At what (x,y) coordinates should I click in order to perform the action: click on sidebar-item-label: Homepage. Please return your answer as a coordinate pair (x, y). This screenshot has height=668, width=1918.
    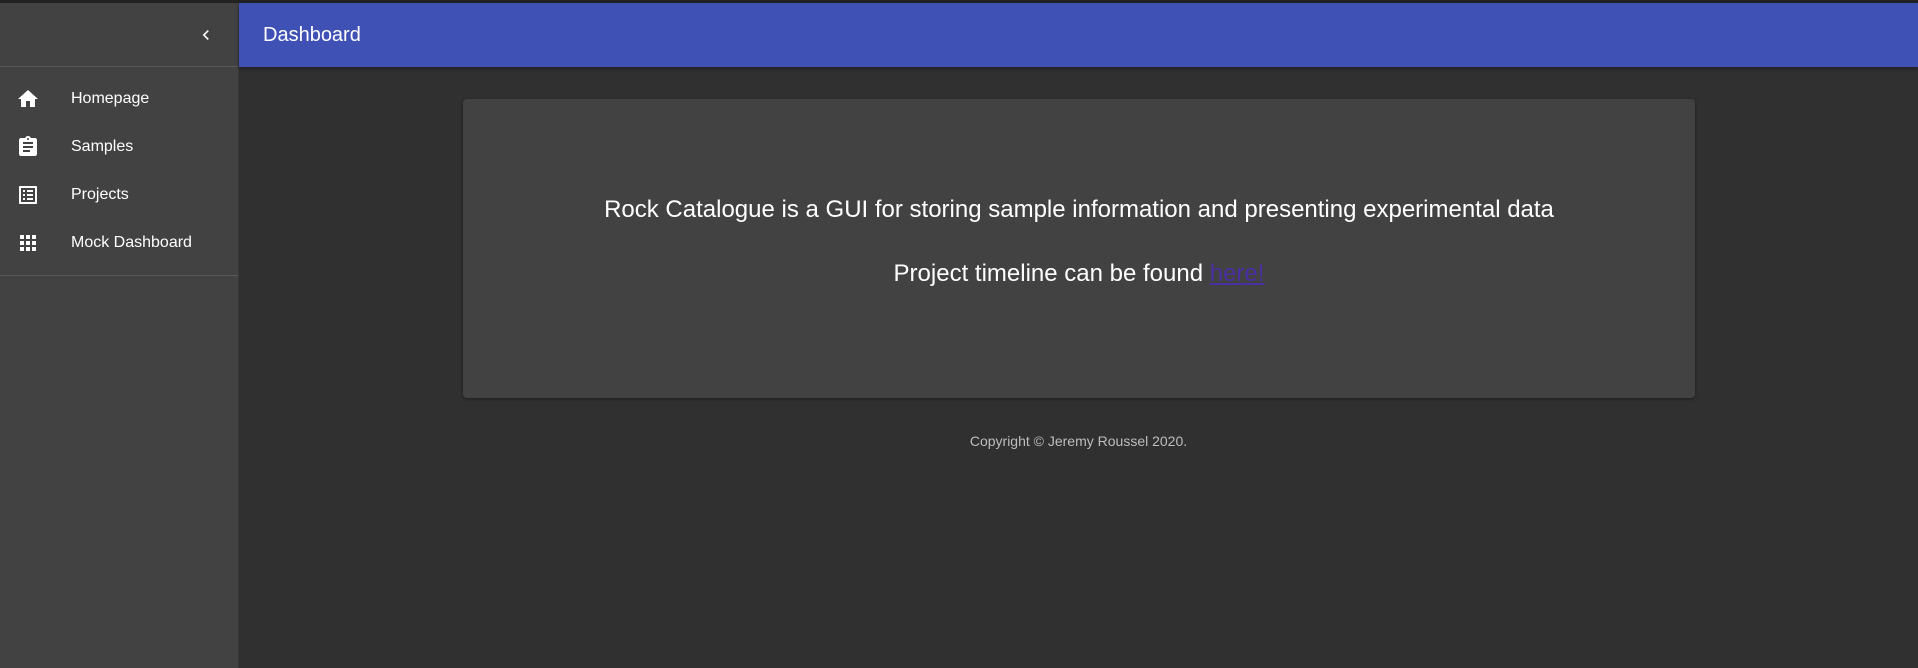
    Looking at the image, I should click on (110, 98).